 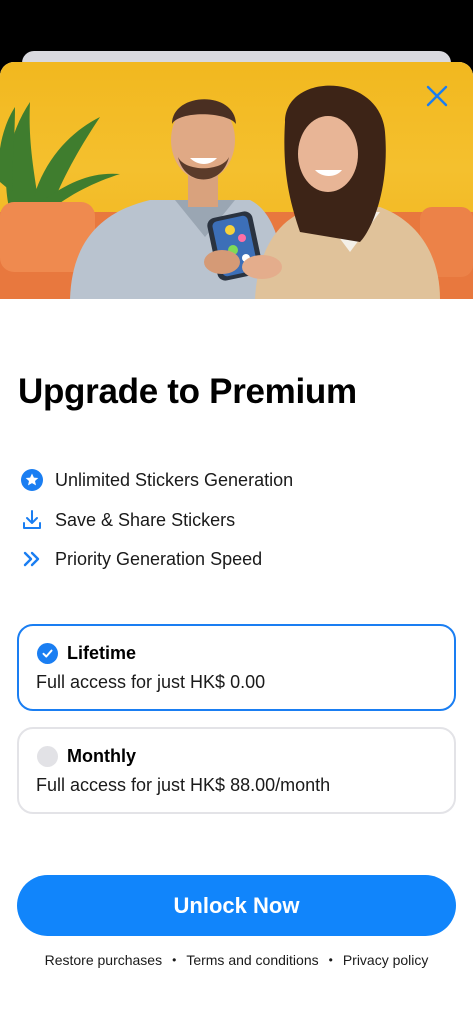 What do you see at coordinates (47, 653) in the screenshot?
I see `radio-checked-icon` at bounding box center [47, 653].